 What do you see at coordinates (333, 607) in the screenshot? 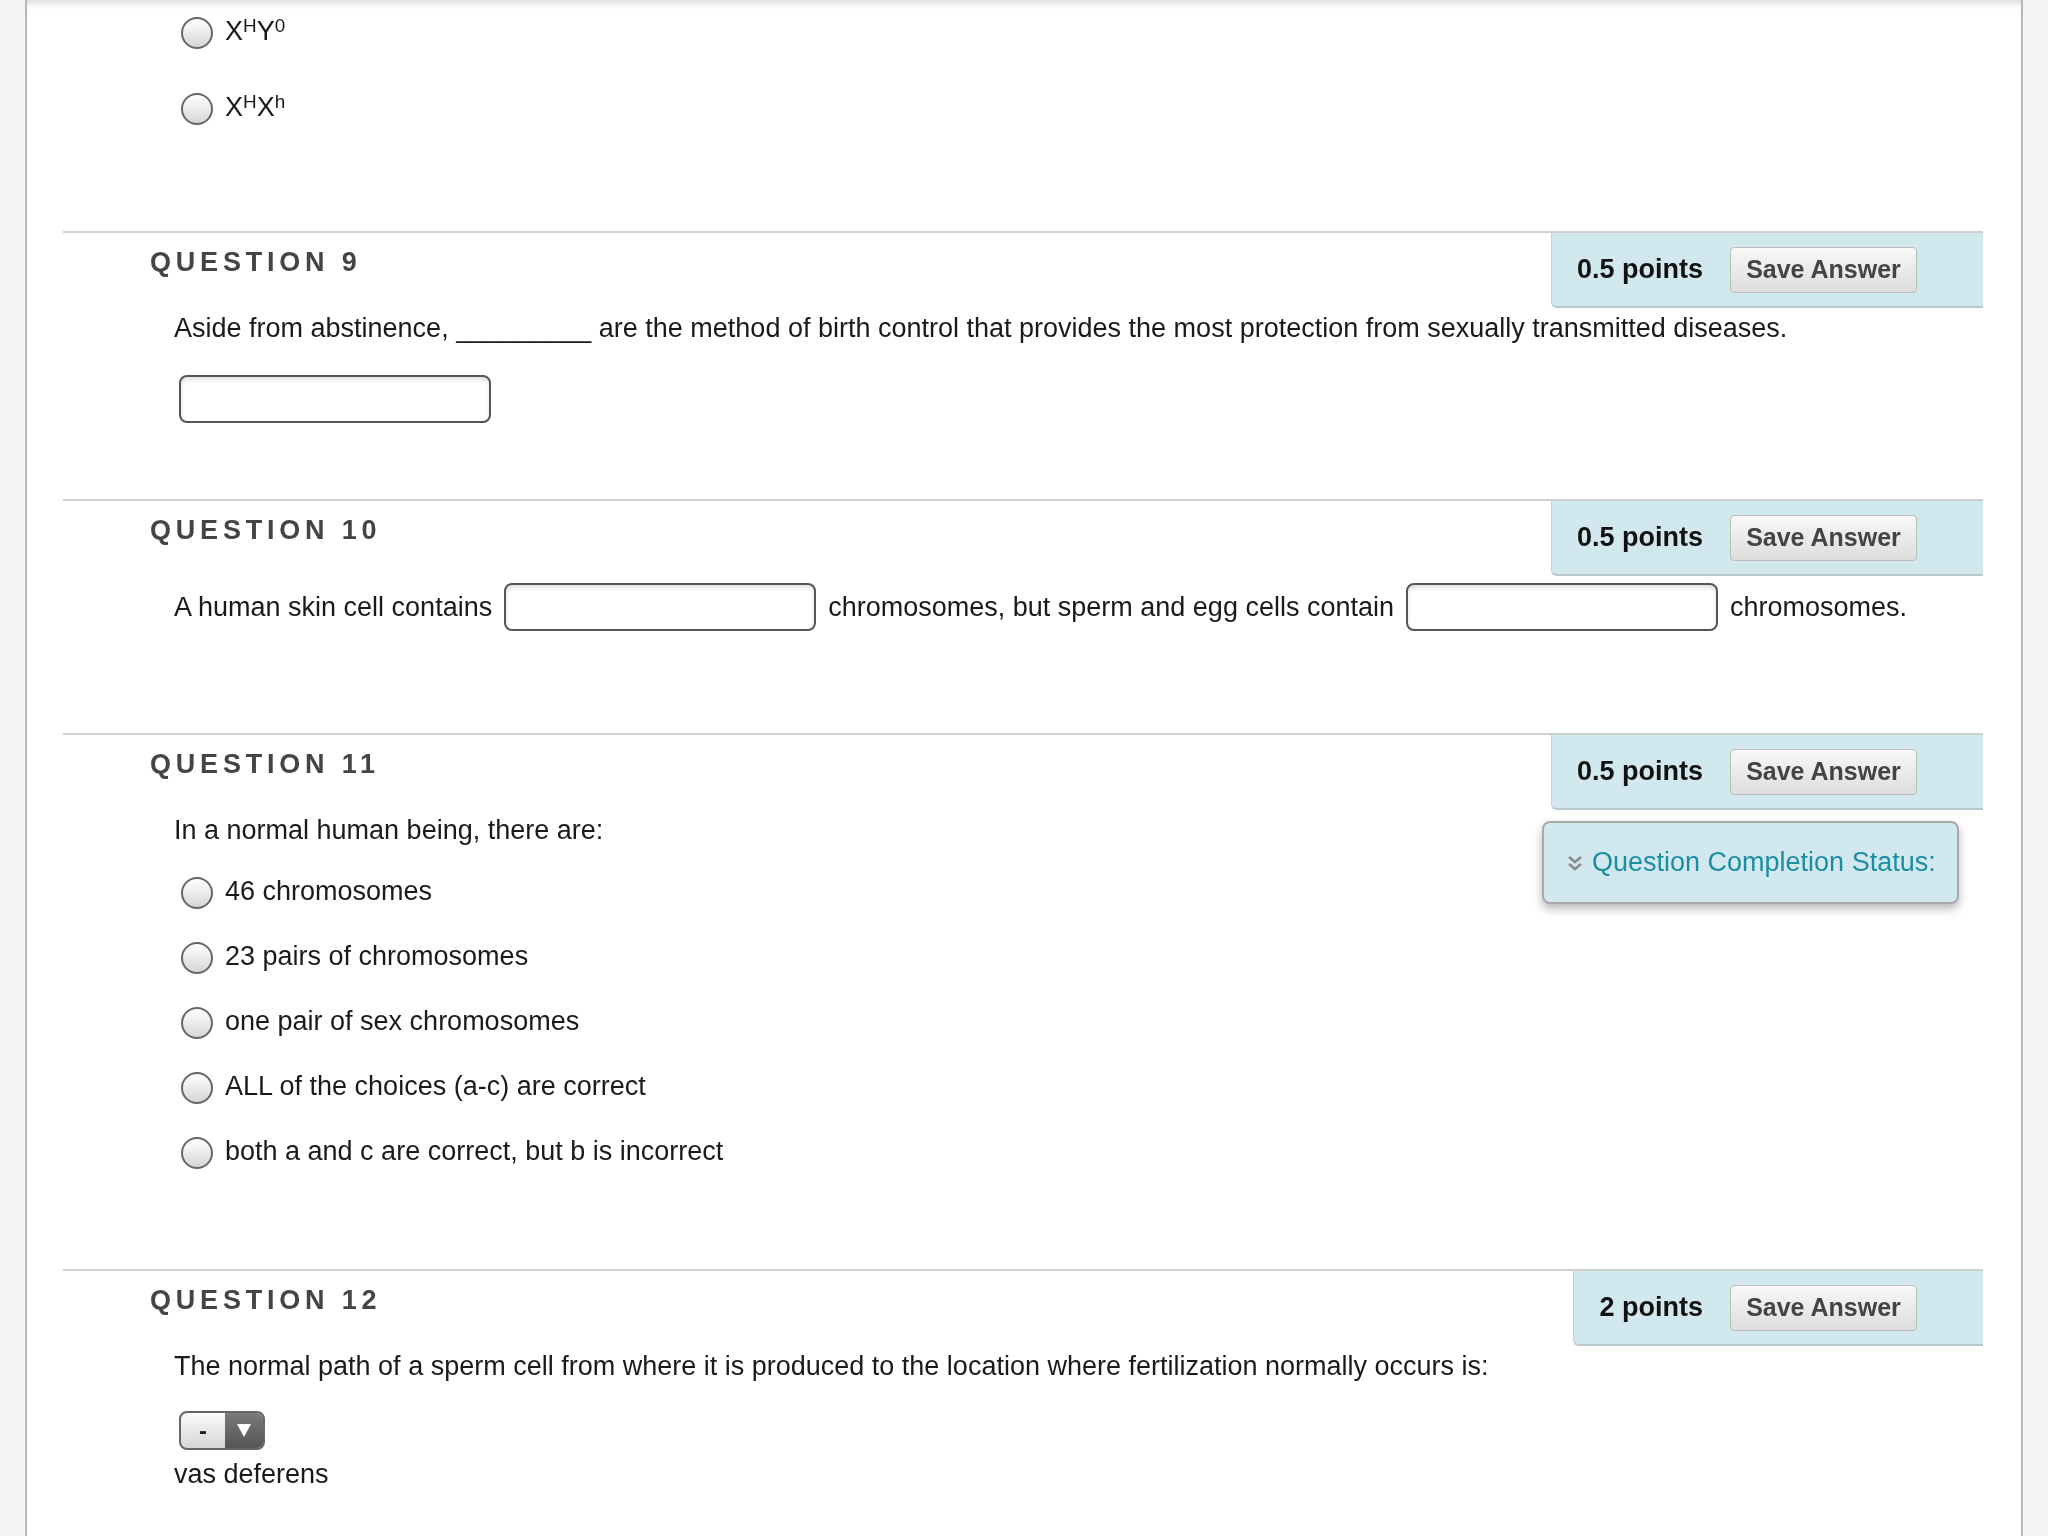
I see `question-text: A human skin cell contains` at bounding box center [333, 607].